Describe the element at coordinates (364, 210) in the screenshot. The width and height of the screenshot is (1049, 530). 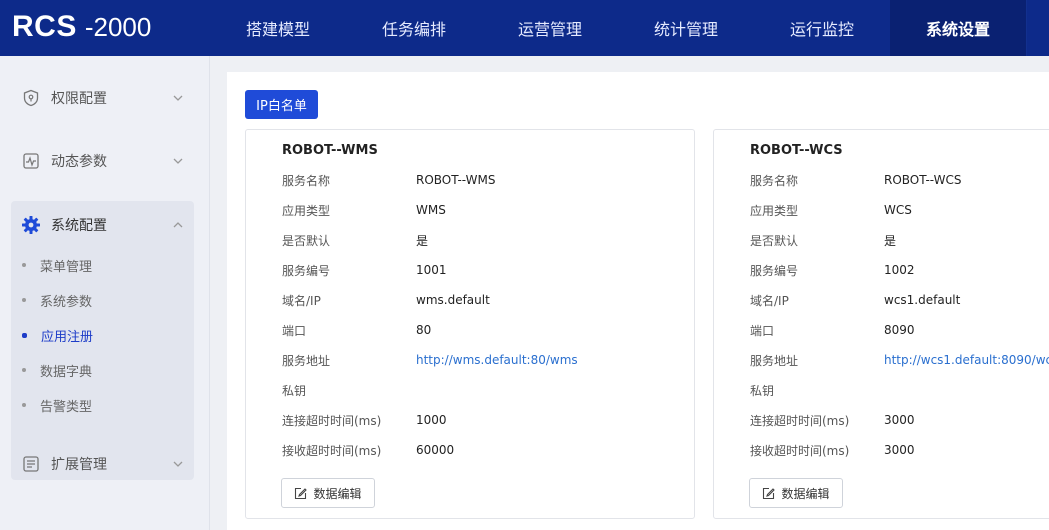
I see `field-row: 应用类型 WMS` at that location.